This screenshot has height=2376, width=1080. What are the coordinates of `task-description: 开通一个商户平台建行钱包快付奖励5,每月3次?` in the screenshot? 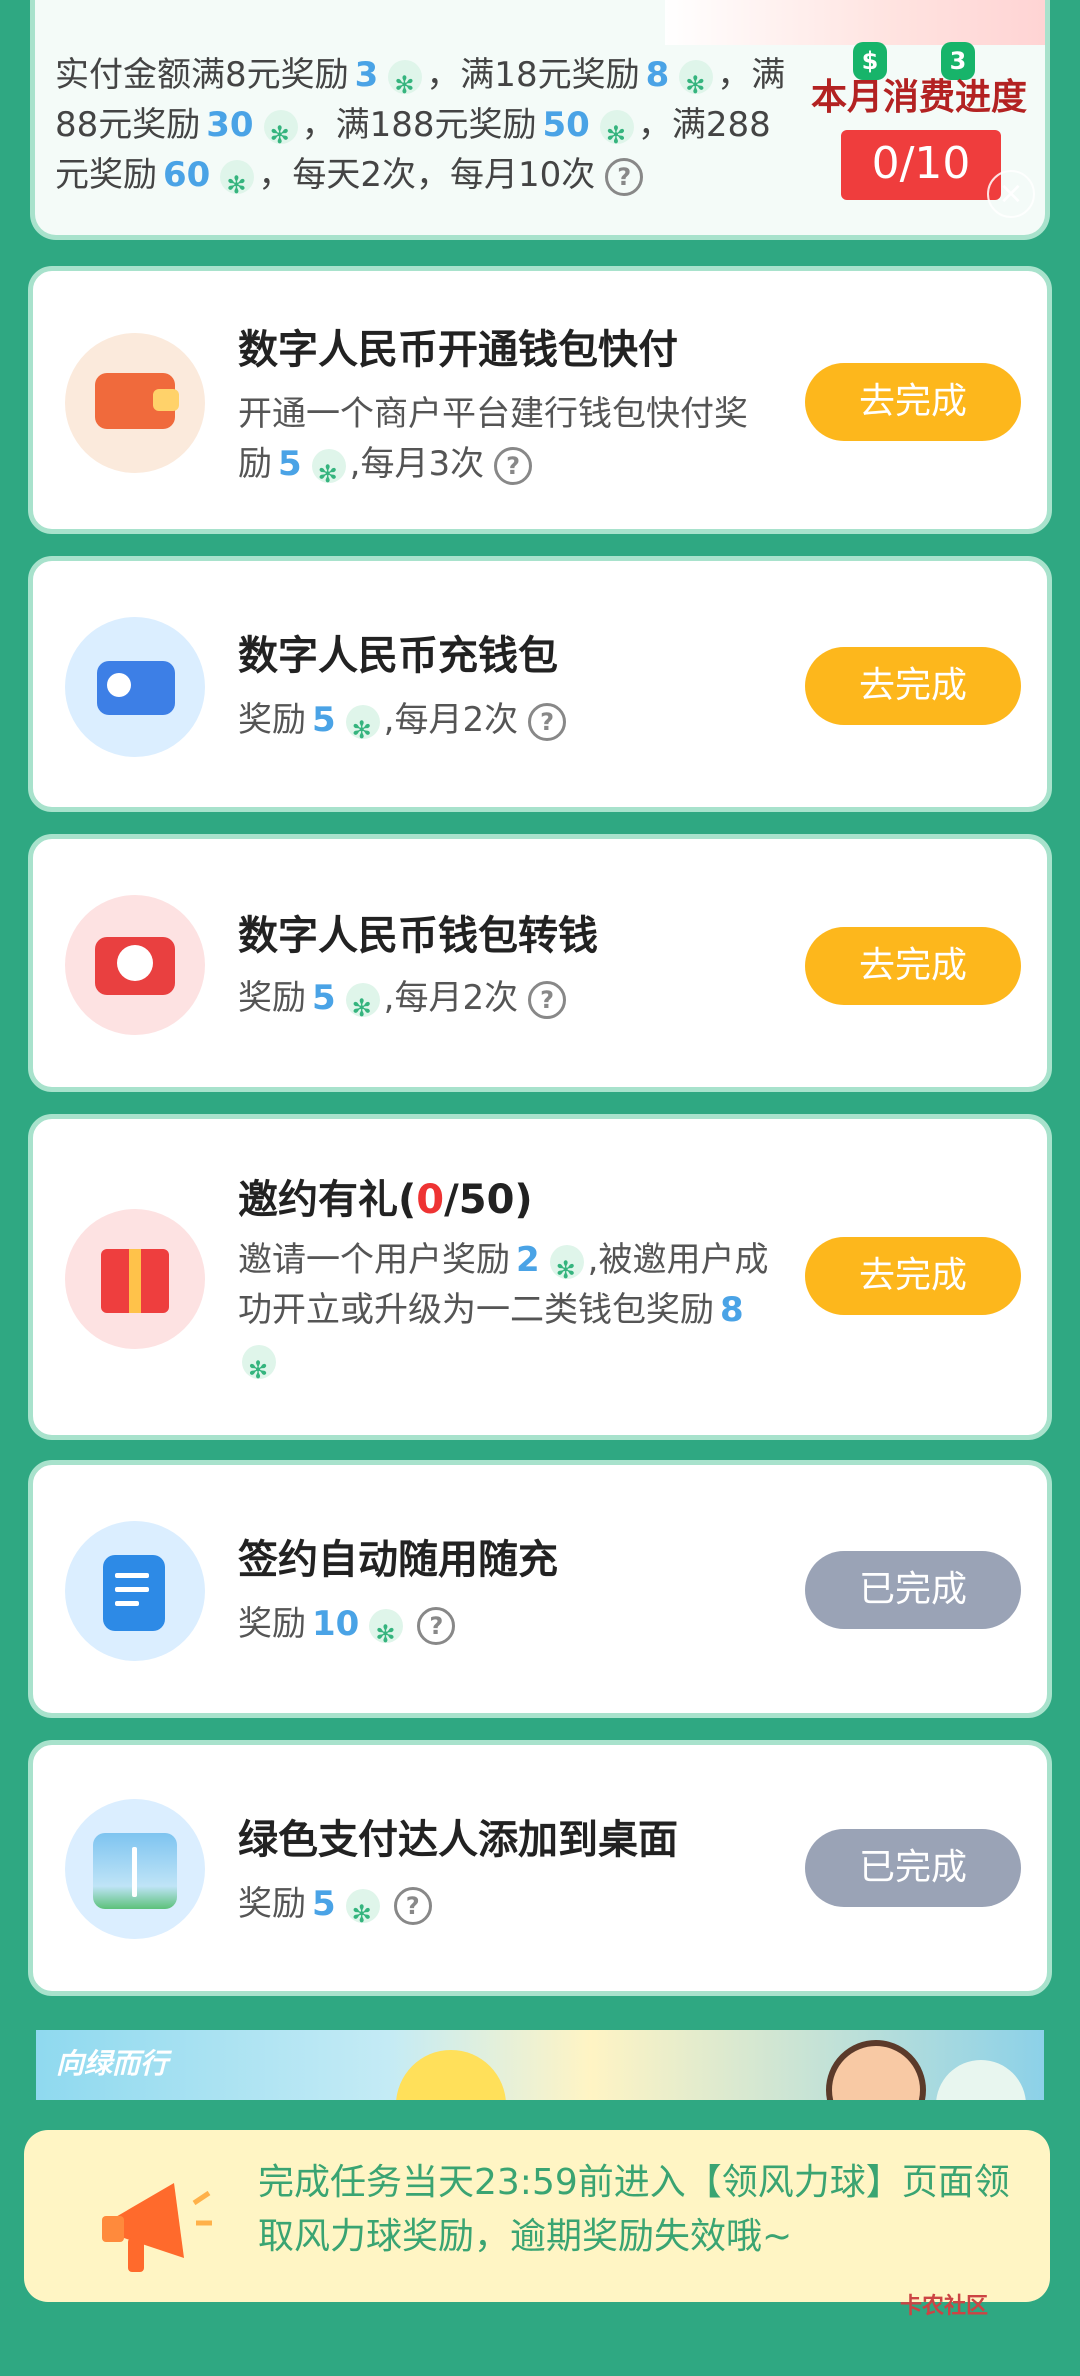 It's located at (508, 444).